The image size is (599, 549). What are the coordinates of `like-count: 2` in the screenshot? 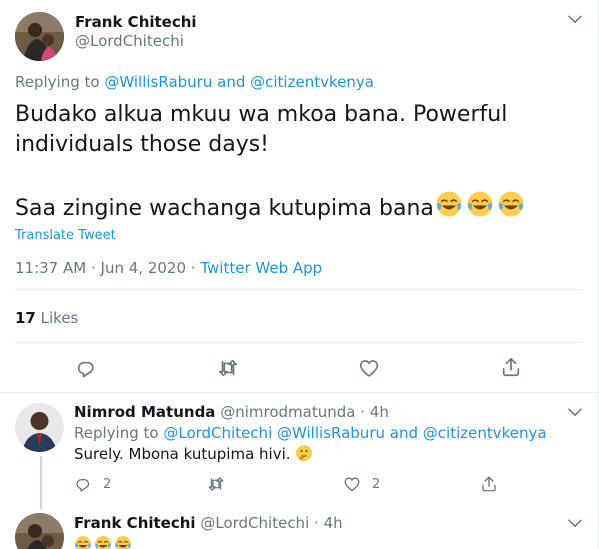 It's located at (376, 484).